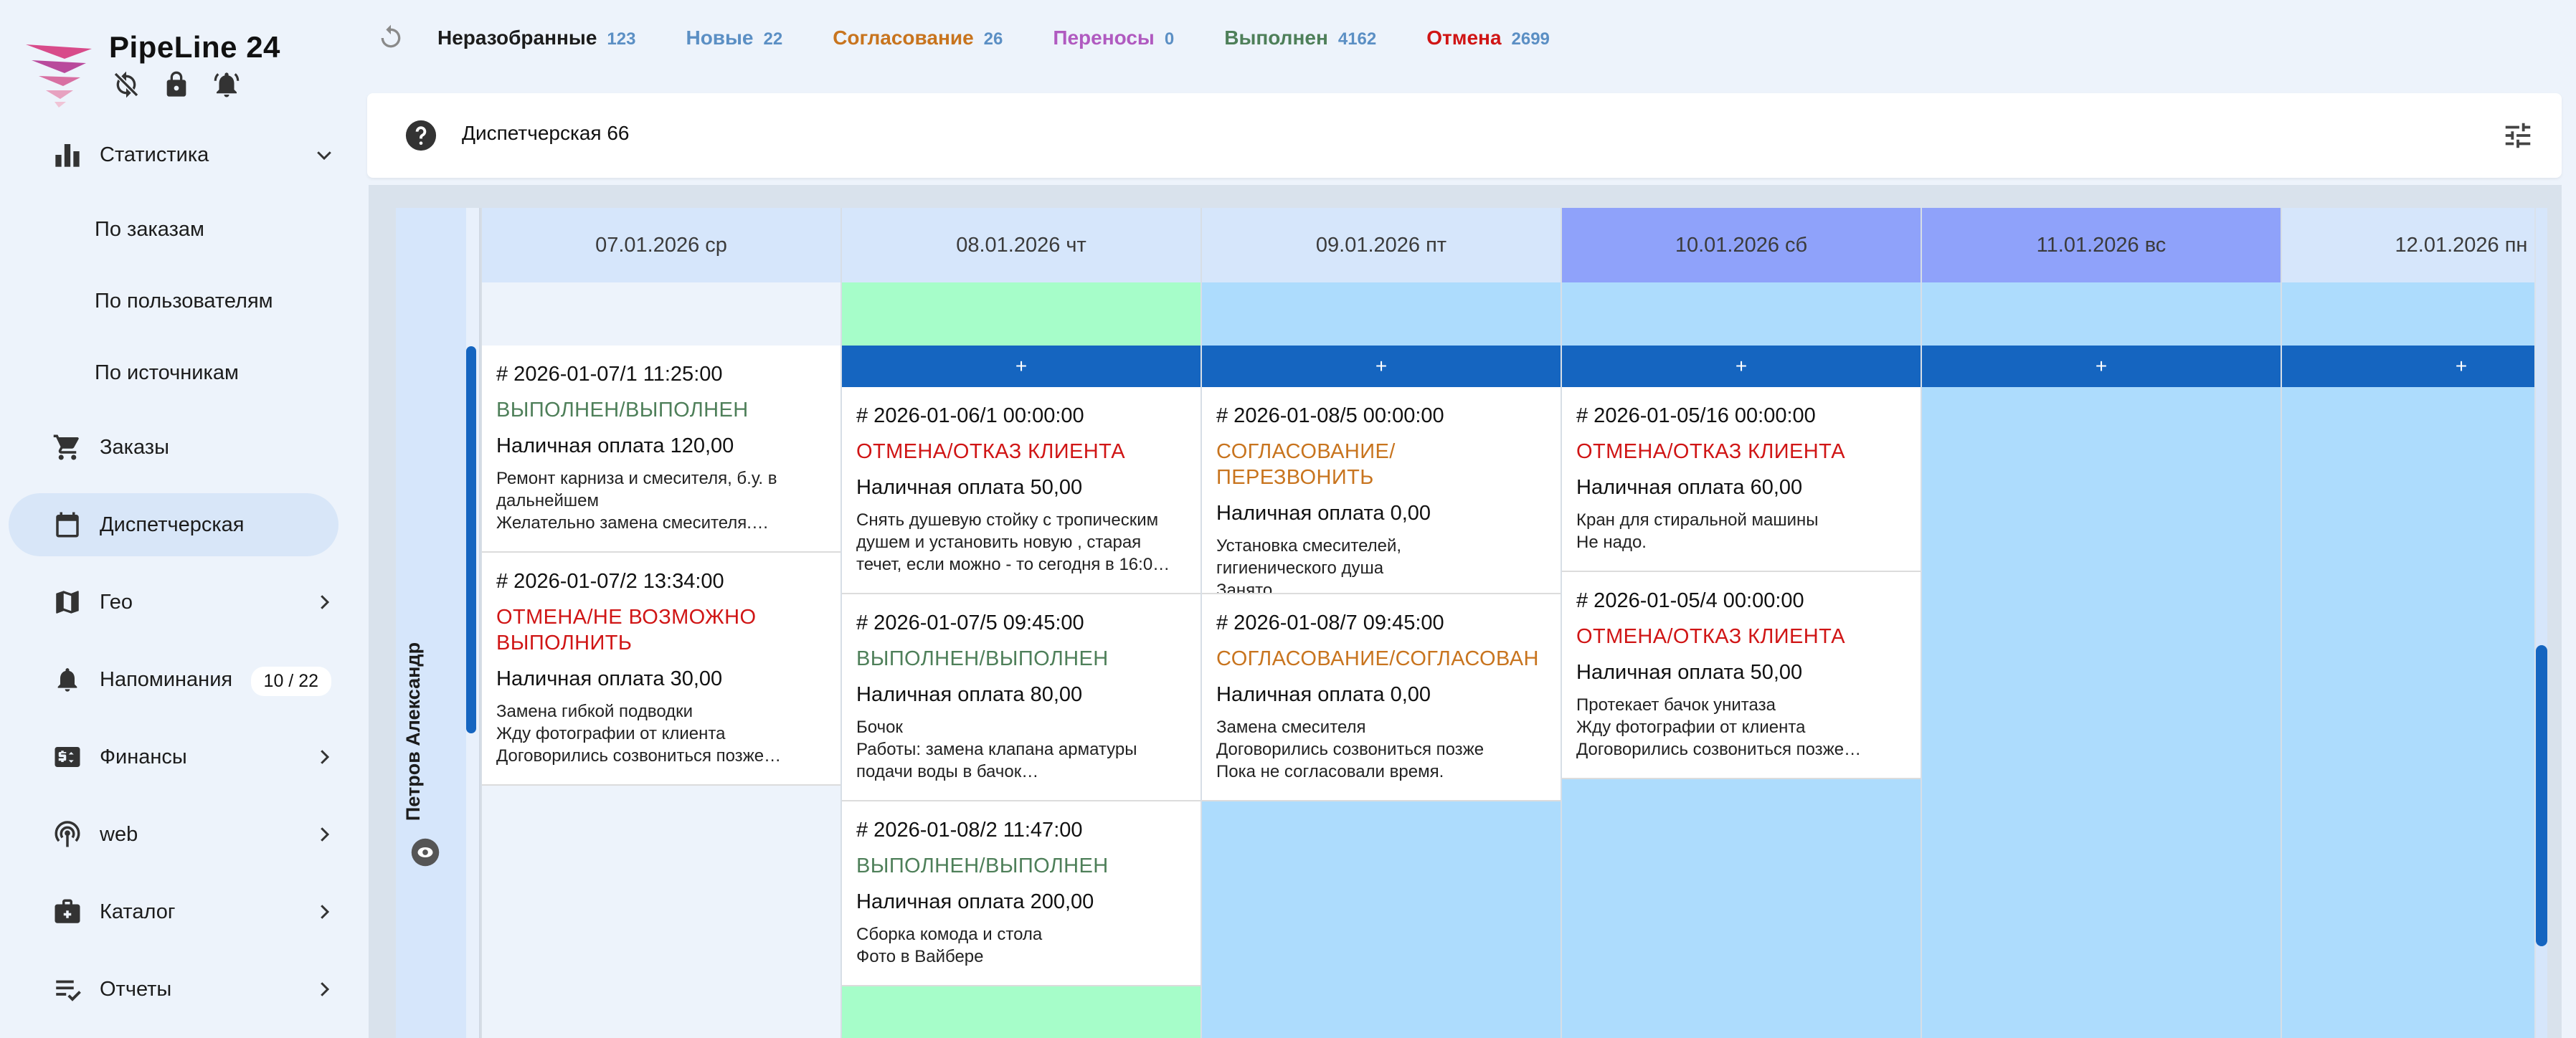 This screenshot has width=2576, height=1038. Describe the element at coordinates (2408, 245) in the screenshot. I see `day-header: 12.01.2026 пн` at that location.